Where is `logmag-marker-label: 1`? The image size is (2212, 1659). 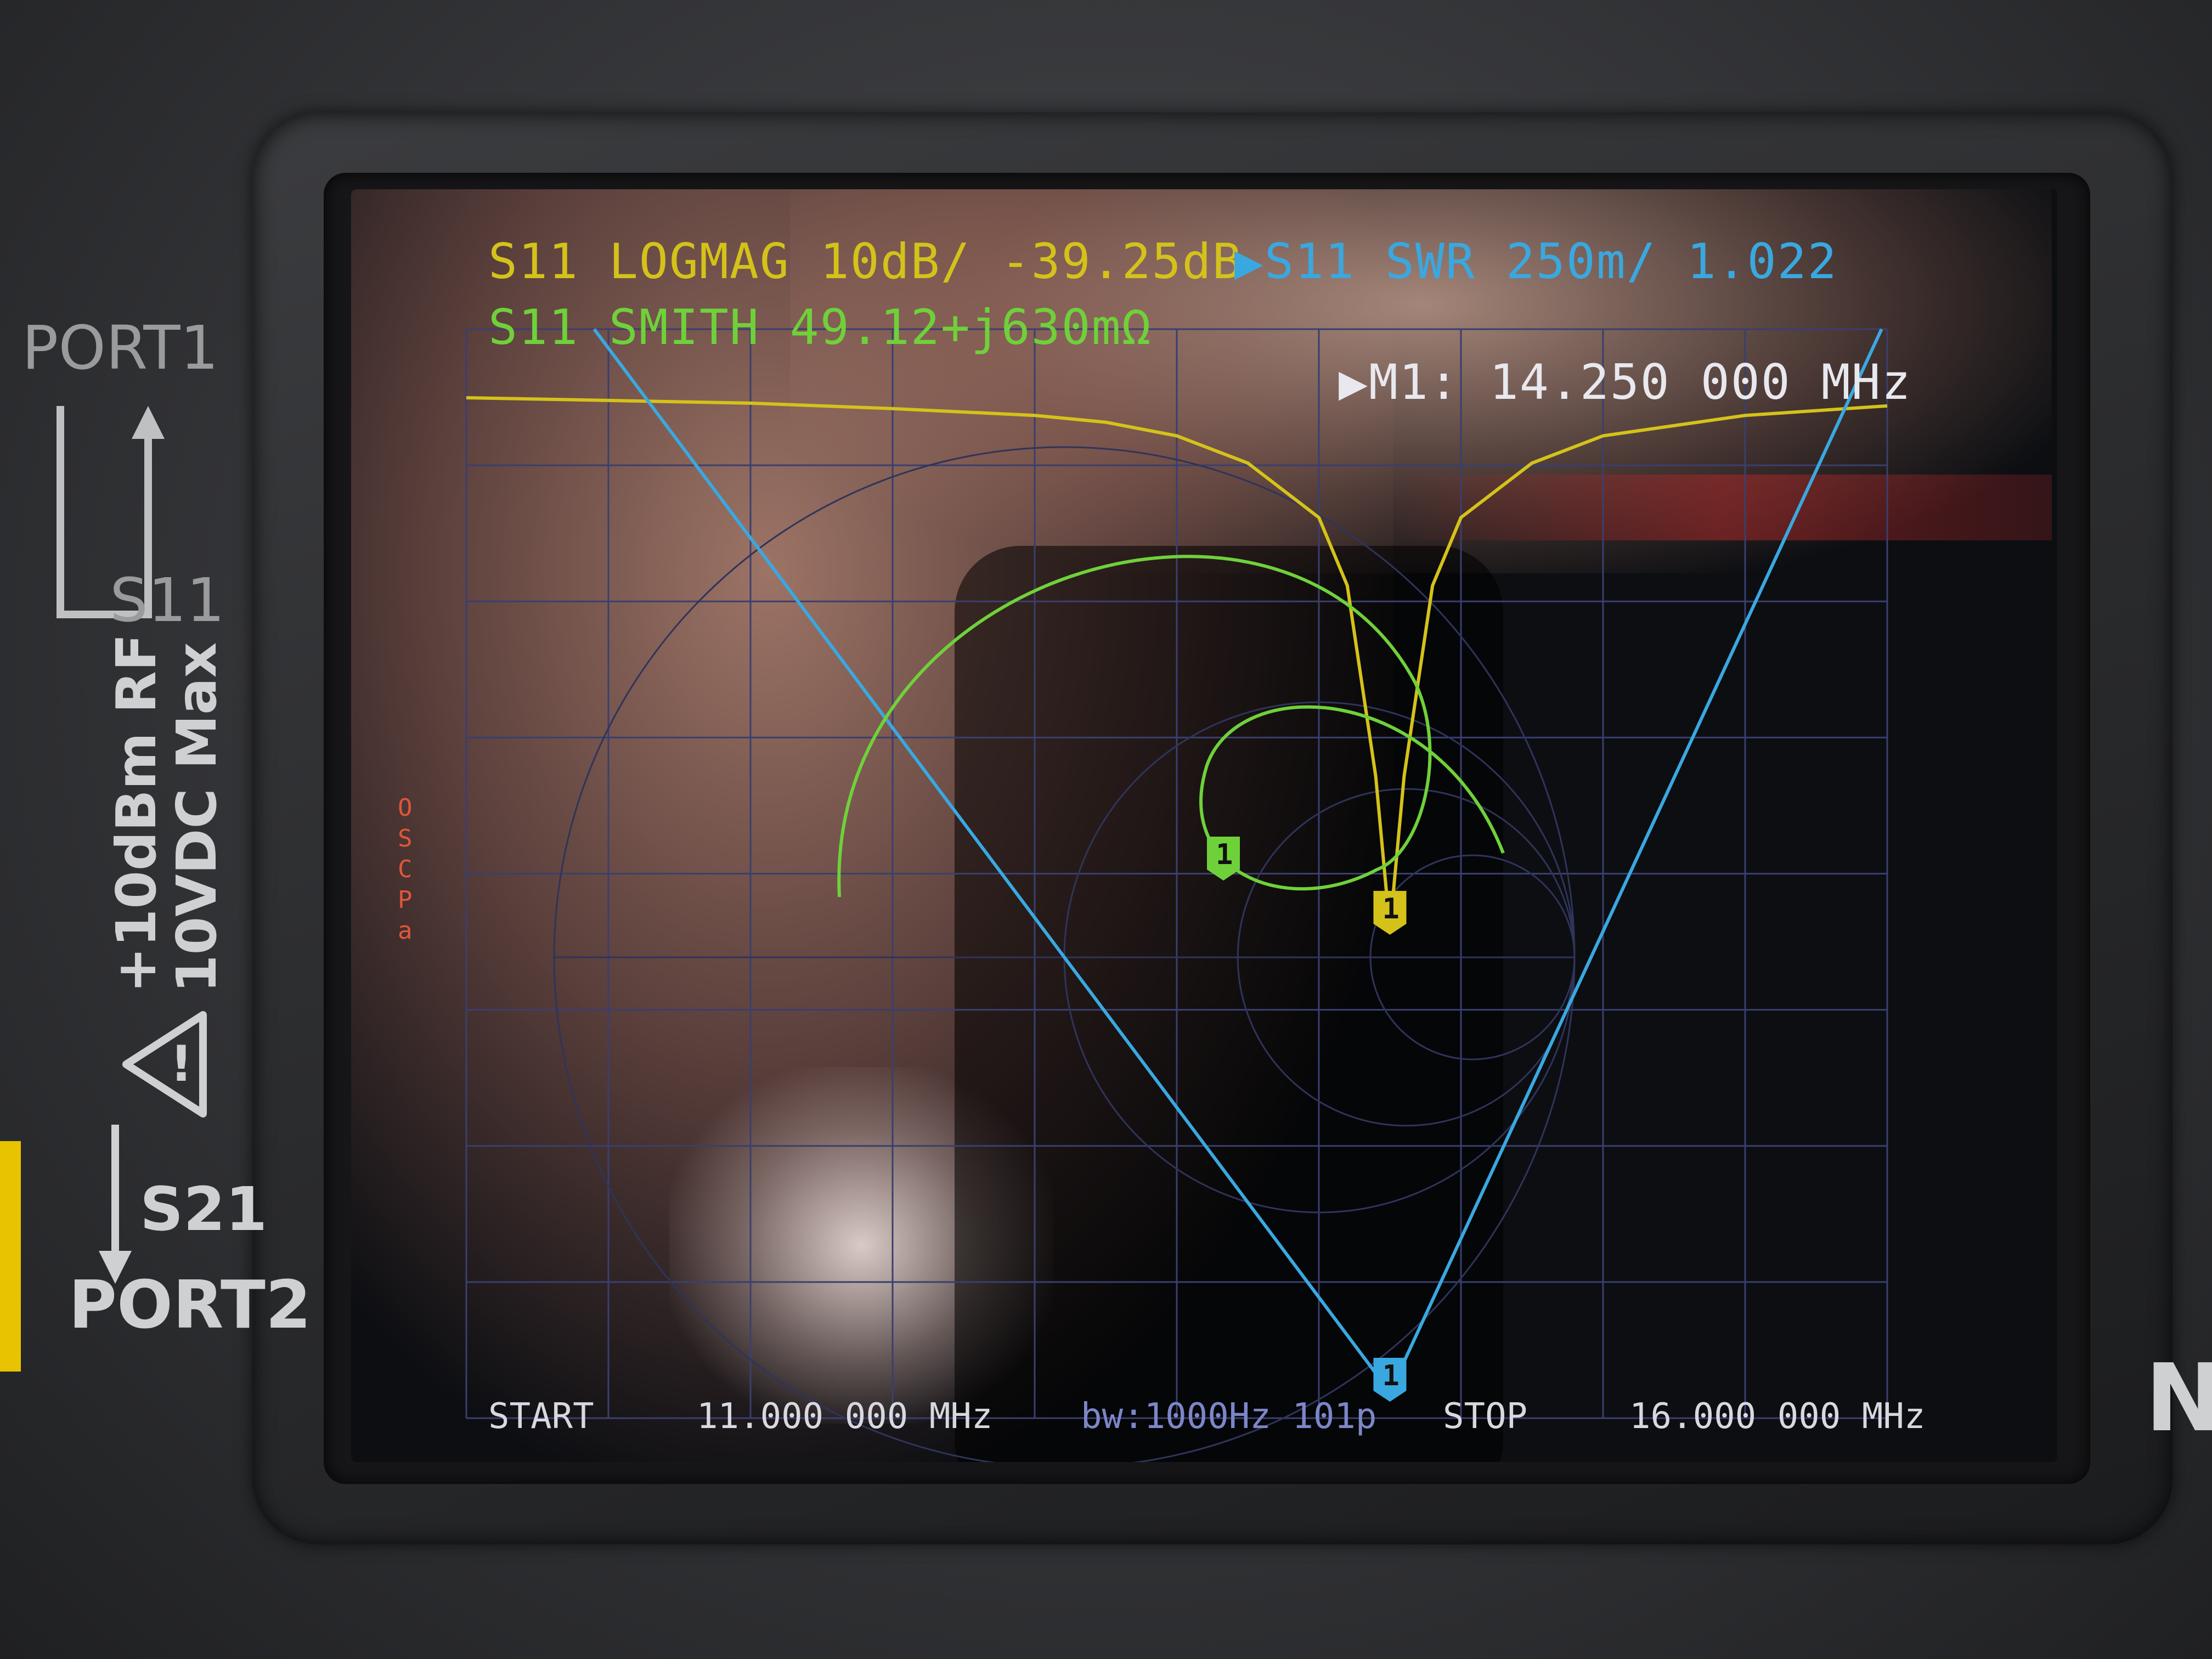
logmag-marker-label: 1 is located at coordinates (1391, 909).